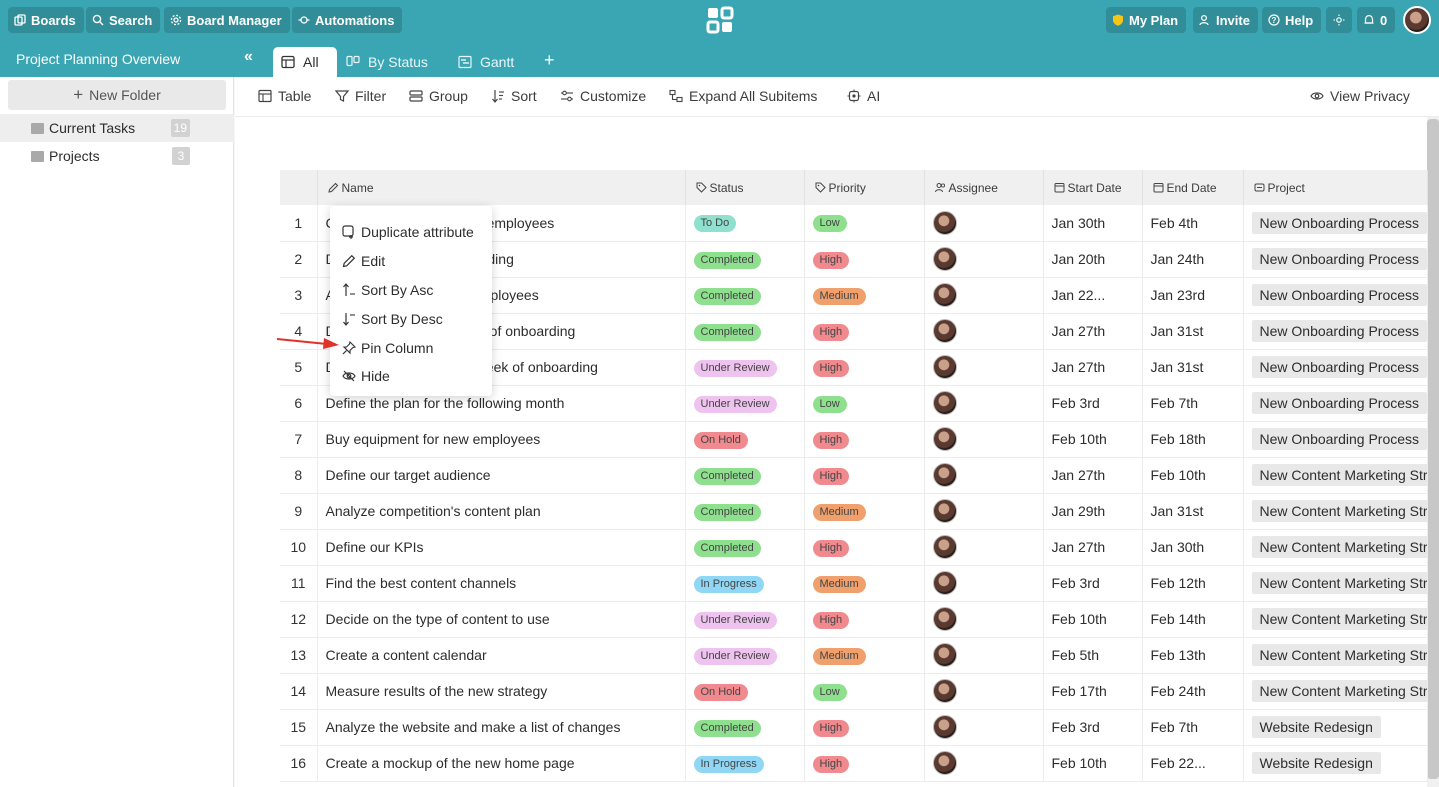 The image size is (1439, 787). What do you see at coordinates (501, 619) in the screenshot?
I see `task-name-cell: Decide on the type of content to use` at bounding box center [501, 619].